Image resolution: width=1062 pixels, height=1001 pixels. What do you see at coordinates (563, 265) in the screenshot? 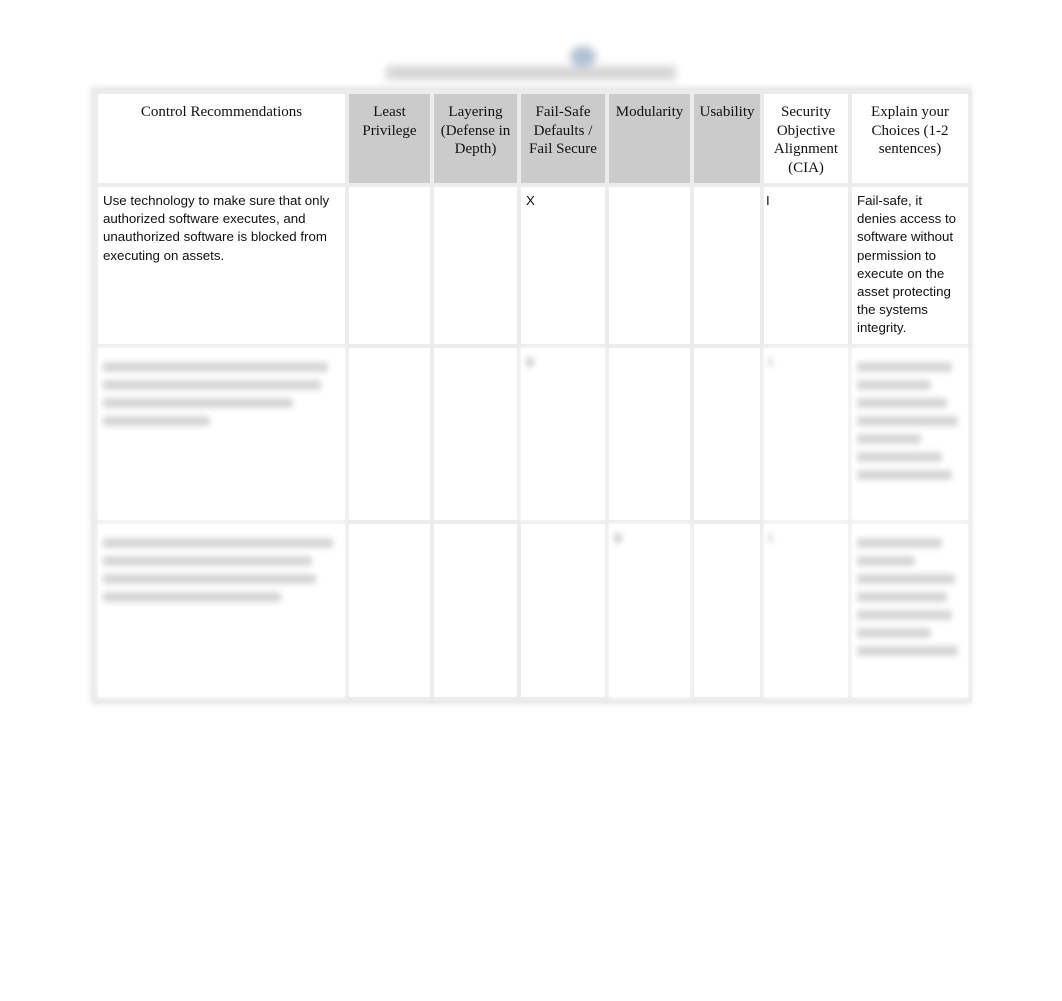
I see `cell-fail-safe: X` at bounding box center [563, 265].